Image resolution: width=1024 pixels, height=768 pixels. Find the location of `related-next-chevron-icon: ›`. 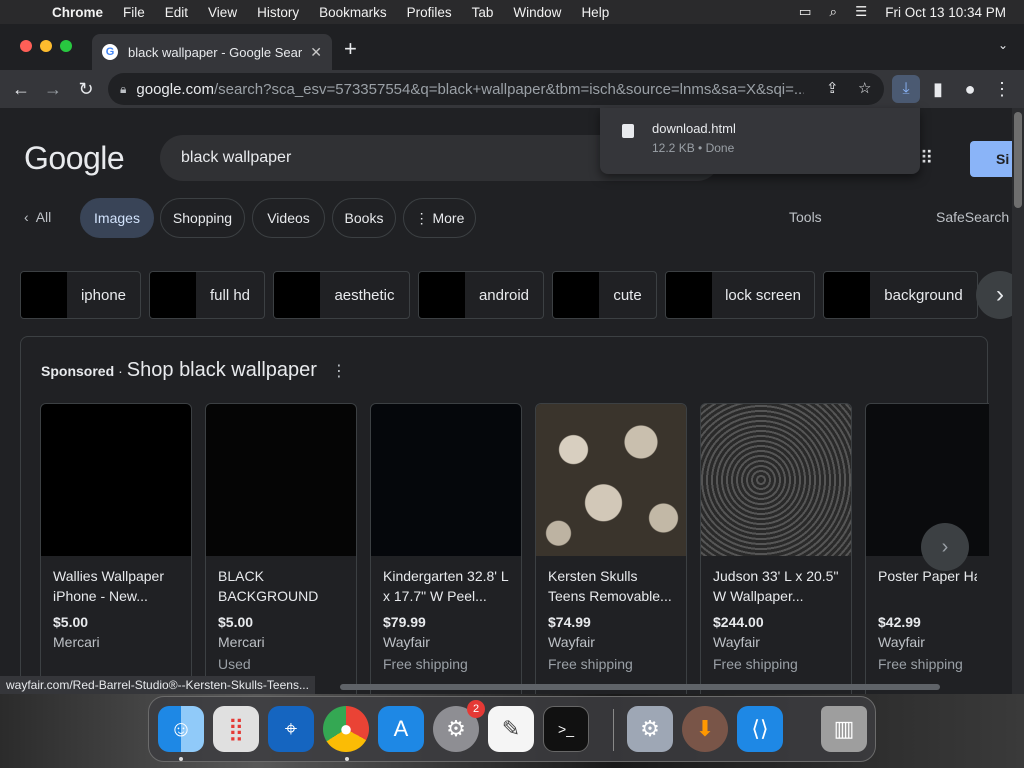

related-next-chevron-icon: › is located at coordinates (994, 295).